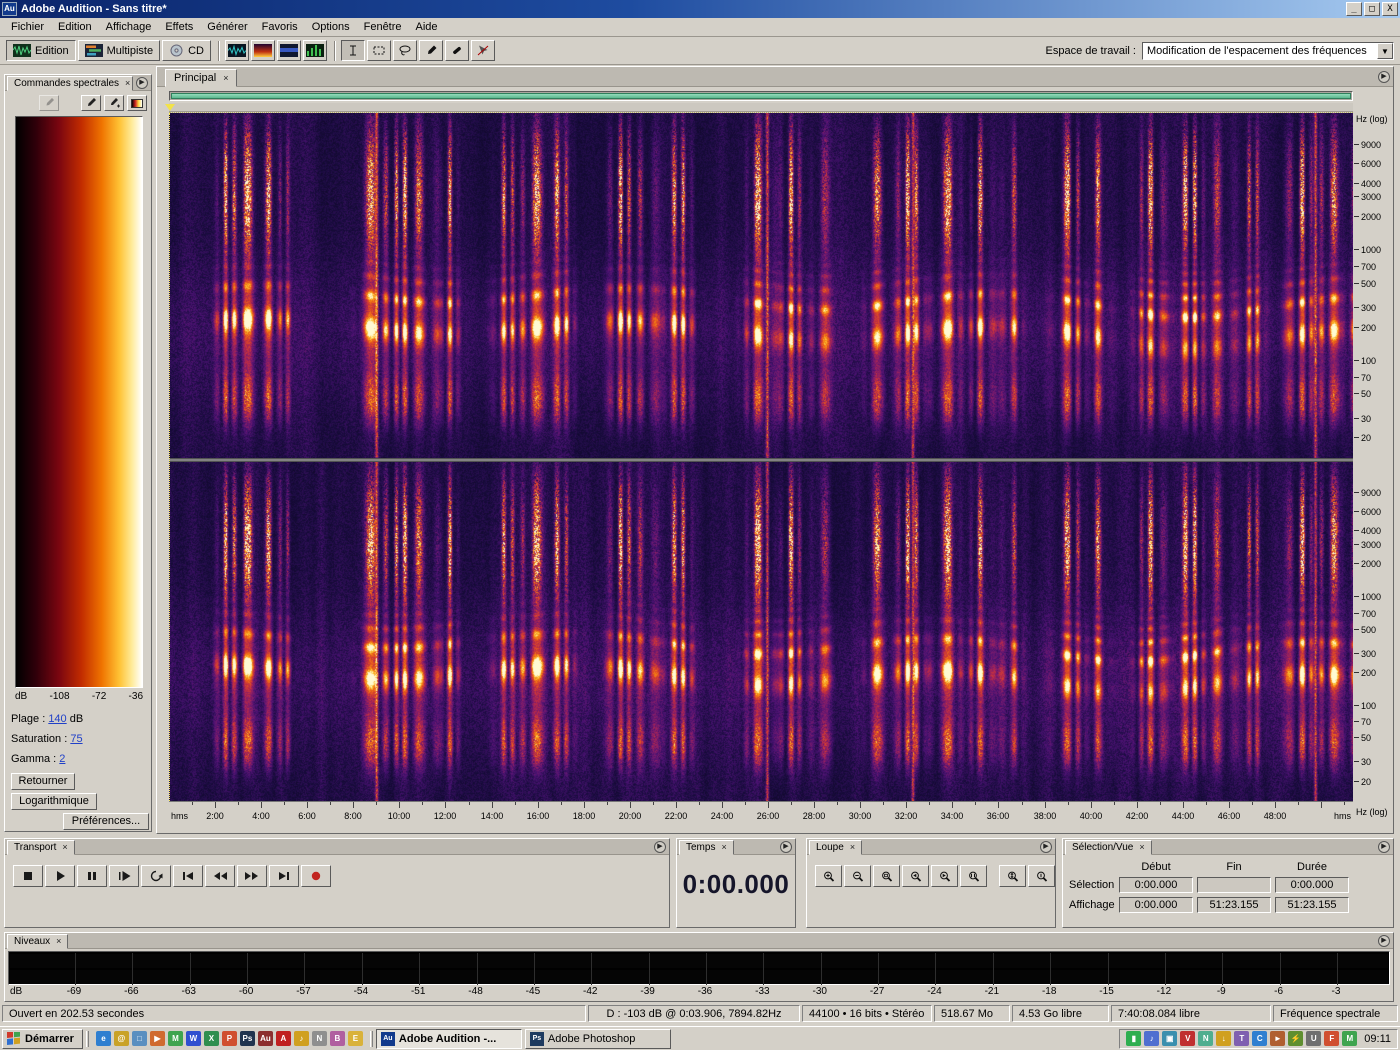 The height and width of the screenshot is (1050, 1400). Describe the element at coordinates (973, 876) in the screenshot. I see `zoom-sel-button` at that location.